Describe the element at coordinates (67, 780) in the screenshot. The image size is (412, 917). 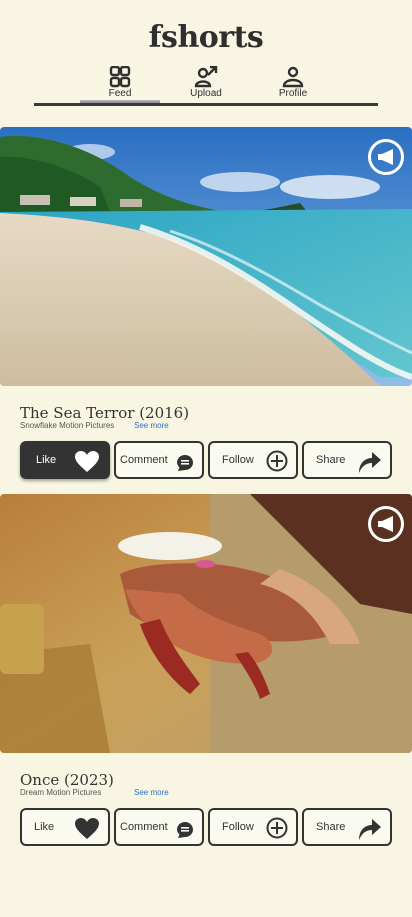
I see `post-title: Once (2023)` at that location.